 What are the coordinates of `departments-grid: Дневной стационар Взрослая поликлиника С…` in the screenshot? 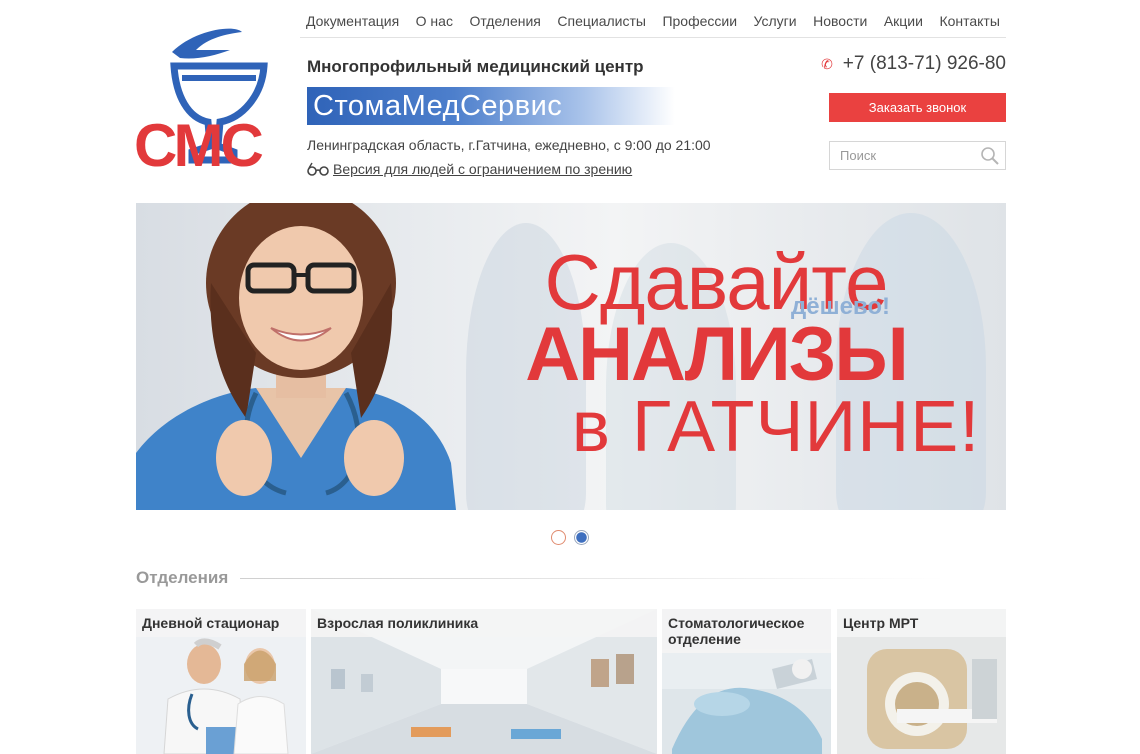 It's located at (571, 681).